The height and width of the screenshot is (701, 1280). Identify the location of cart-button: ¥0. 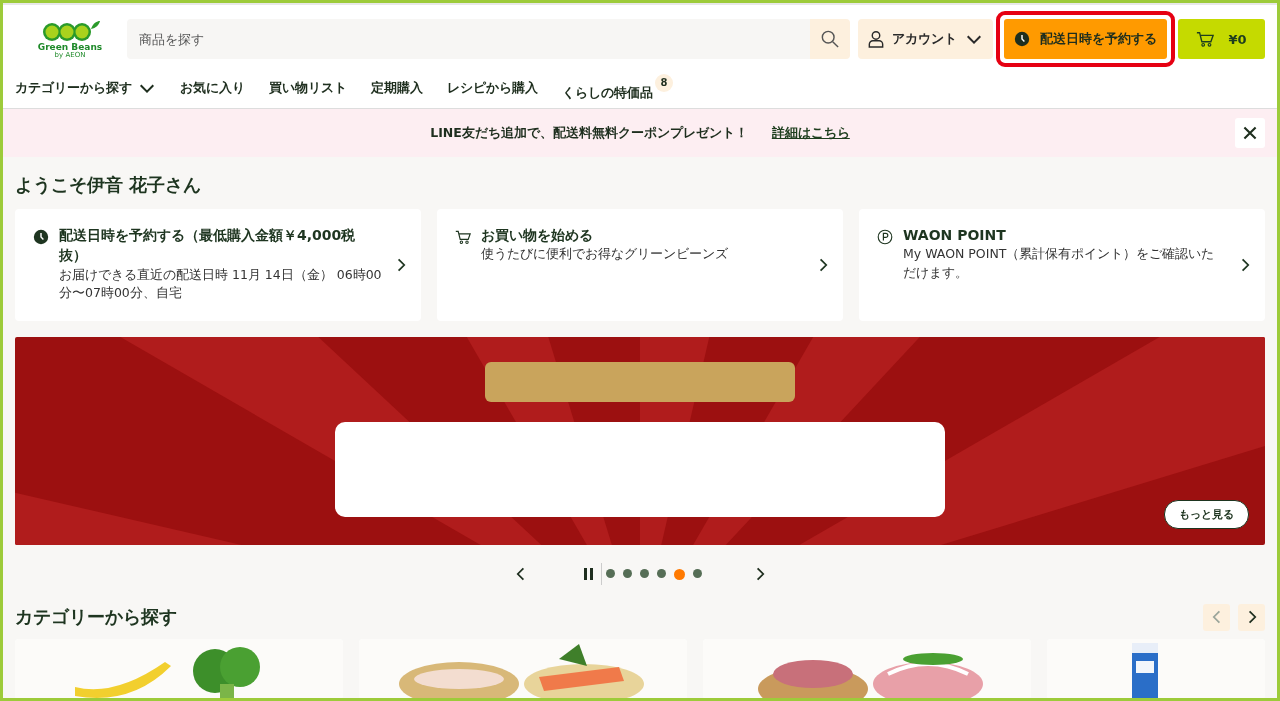
(1221, 39).